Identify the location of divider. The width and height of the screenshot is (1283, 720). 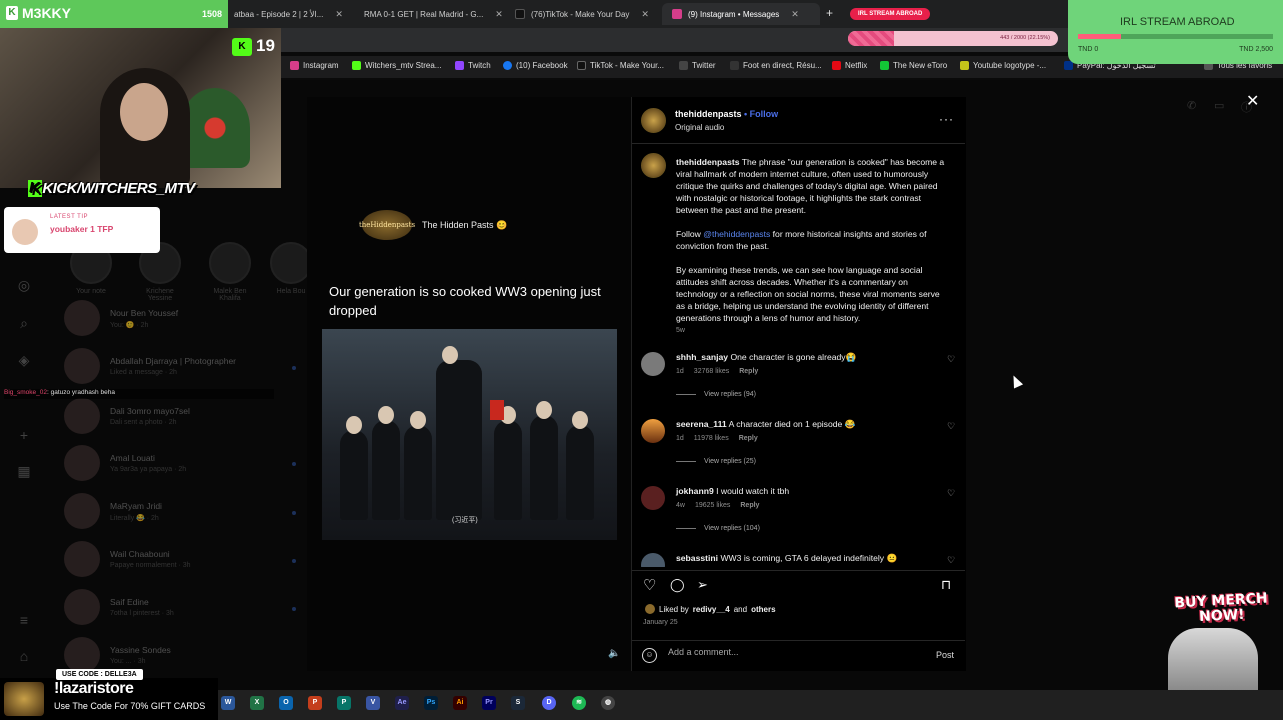
(798, 570).